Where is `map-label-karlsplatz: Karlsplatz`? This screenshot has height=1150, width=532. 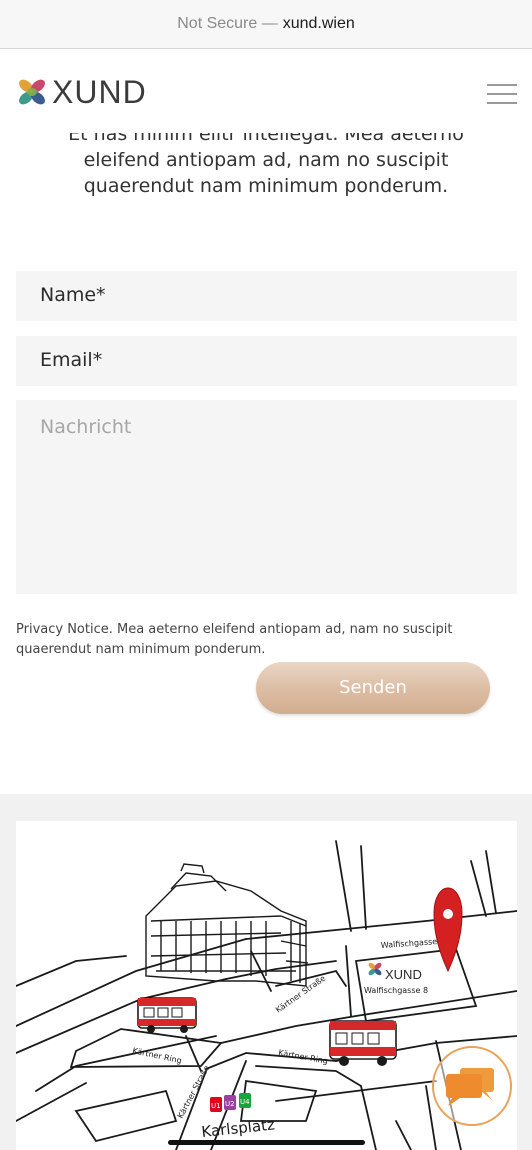
map-label-karlsplatz: Karlsplatz is located at coordinates (238, 1128).